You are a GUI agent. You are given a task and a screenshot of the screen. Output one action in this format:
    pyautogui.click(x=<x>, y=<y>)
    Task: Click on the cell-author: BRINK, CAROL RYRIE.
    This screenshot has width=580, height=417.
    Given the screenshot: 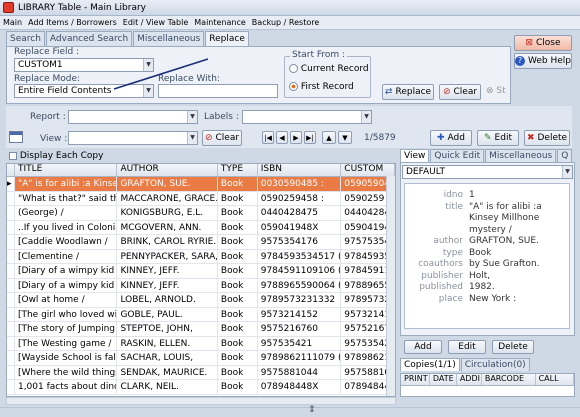 What is the action you would take?
    pyautogui.click(x=167, y=242)
    